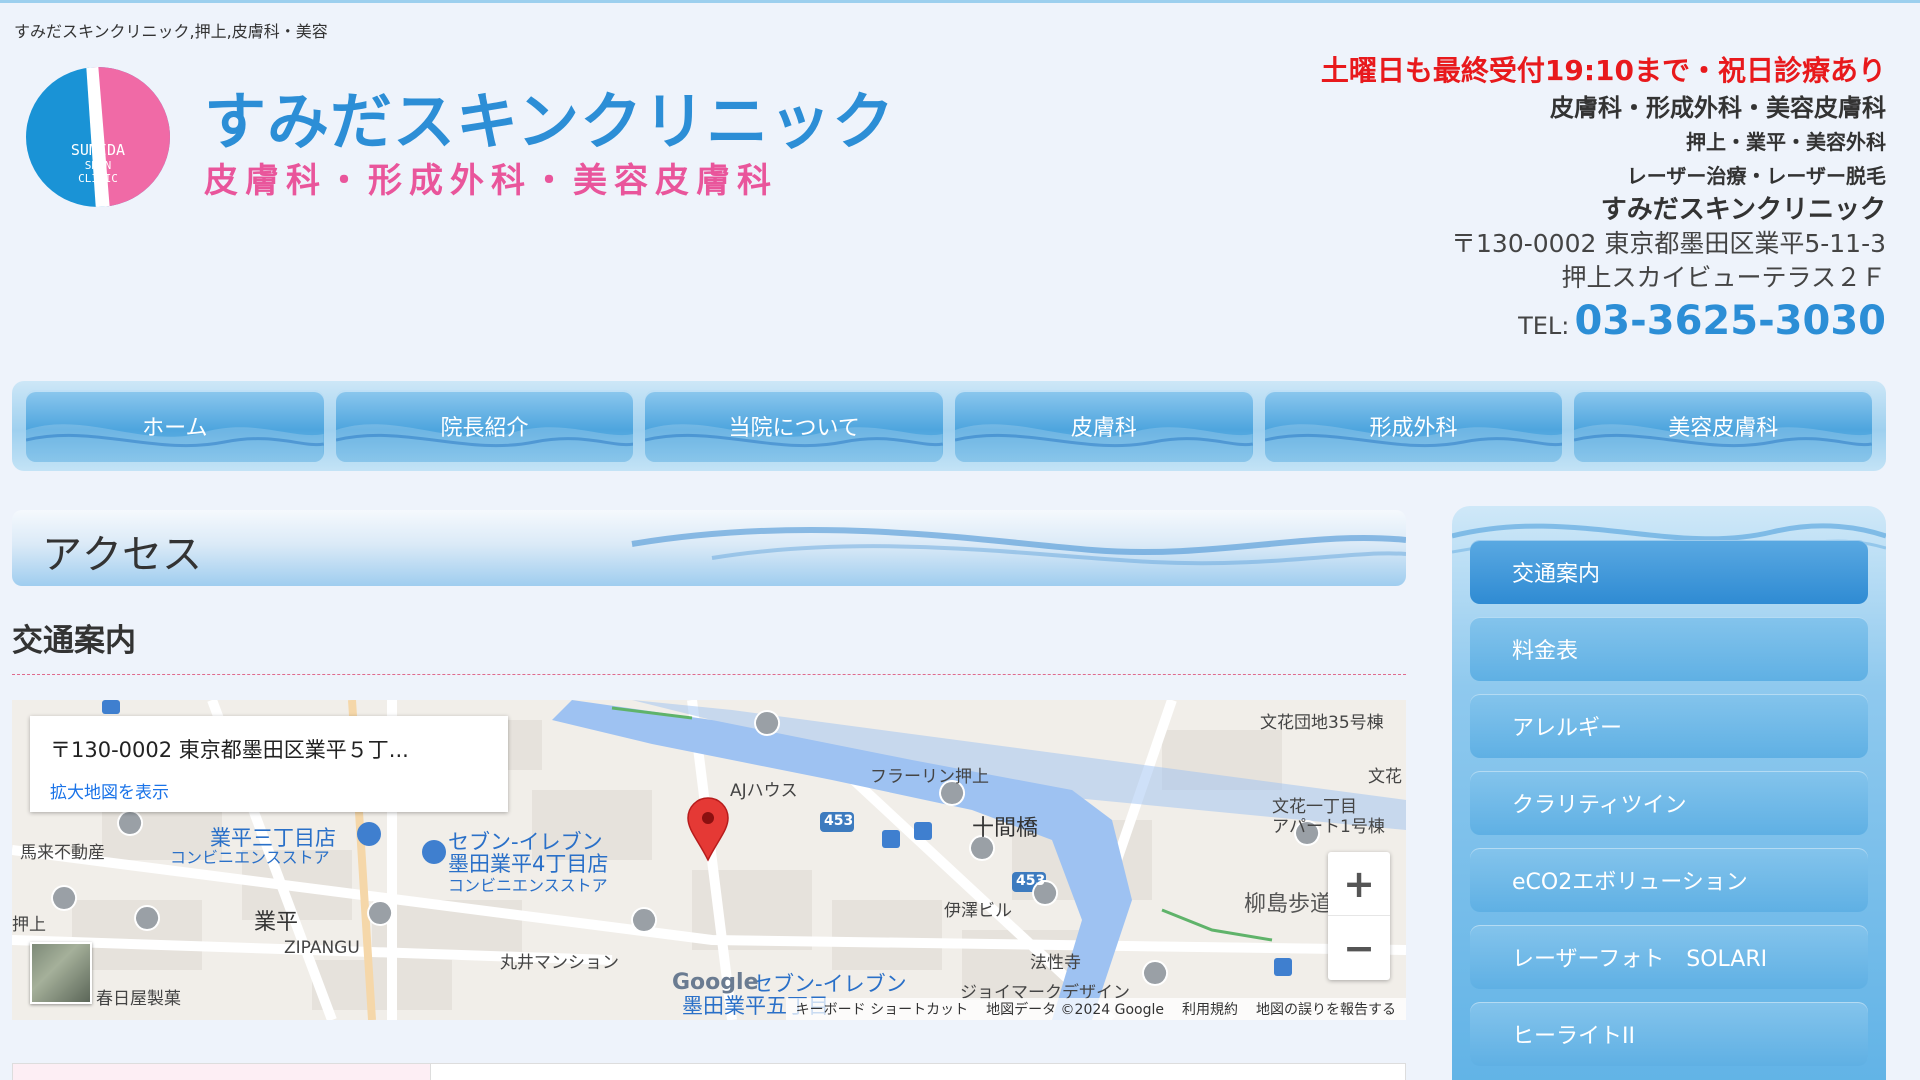 Image resolution: width=1920 pixels, height=1080 pixels. What do you see at coordinates (1288, 904) in the screenshot?
I see `map-label: 柳島歩道` at bounding box center [1288, 904].